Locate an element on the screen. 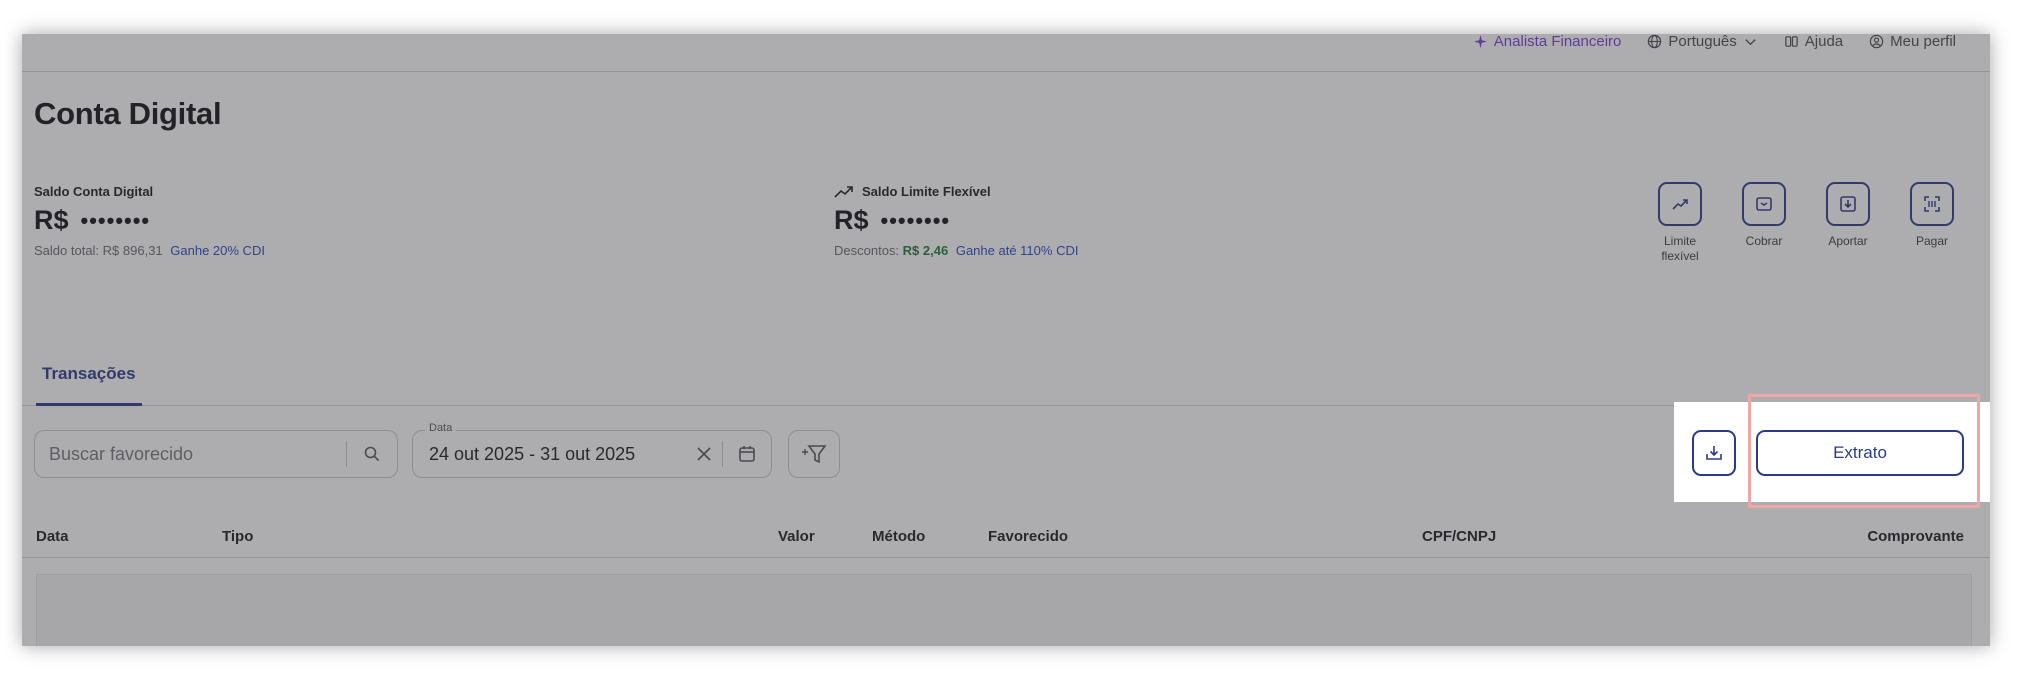 Image resolution: width=2018 pixels, height=680 pixels. assistant-link: Analista Financeiro is located at coordinates (1547, 44).